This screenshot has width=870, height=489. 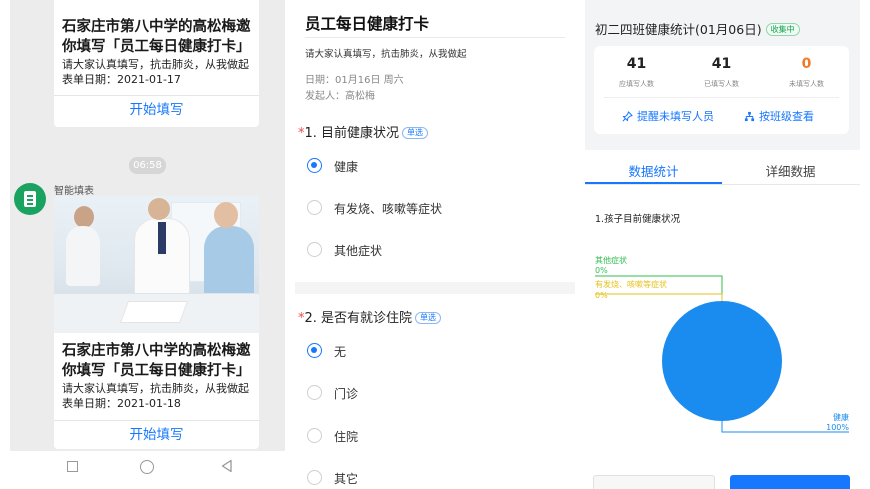 I want to click on message-time: 06:58, so click(x=147, y=165).